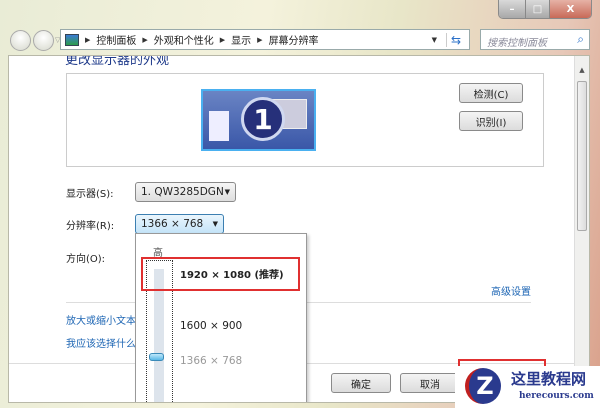  What do you see at coordinates (116, 39) in the screenshot?
I see `breadcrumb-item: 控制面板` at bounding box center [116, 39].